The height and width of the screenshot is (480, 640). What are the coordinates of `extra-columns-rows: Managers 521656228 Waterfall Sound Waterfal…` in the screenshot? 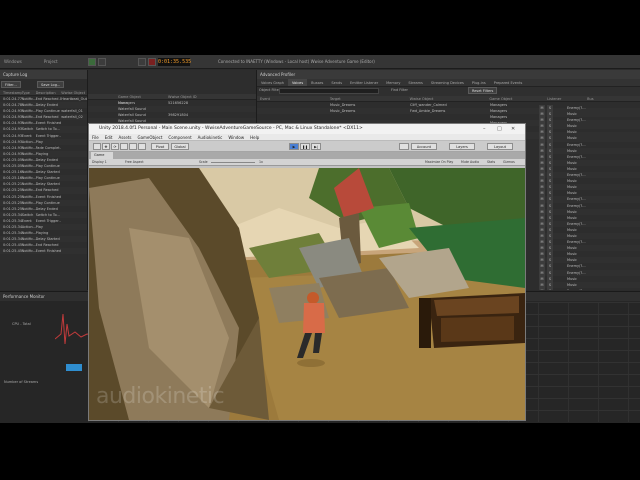 It's located at (172, 112).